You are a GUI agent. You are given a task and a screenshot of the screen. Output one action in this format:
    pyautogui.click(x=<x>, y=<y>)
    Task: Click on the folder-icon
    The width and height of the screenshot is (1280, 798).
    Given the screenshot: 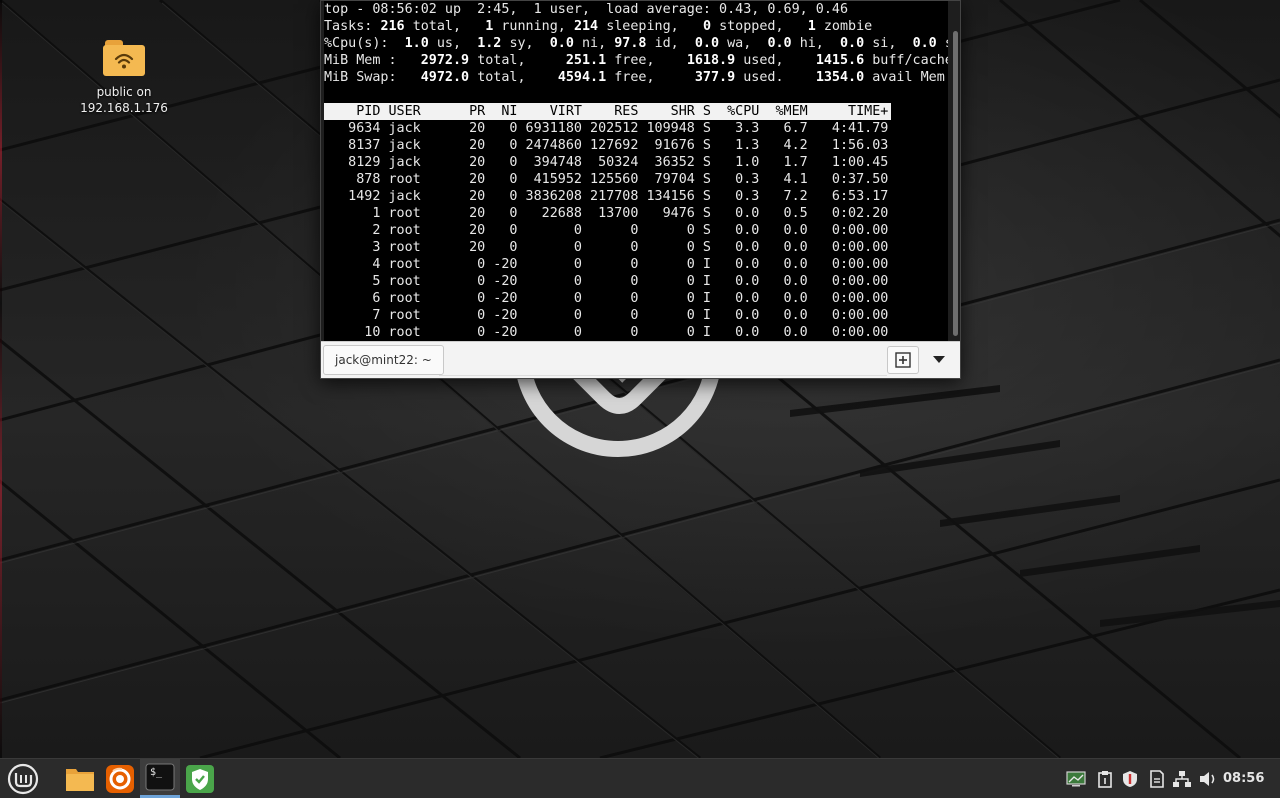 What is the action you would take?
    pyautogui.click(x=80, y=779)
    